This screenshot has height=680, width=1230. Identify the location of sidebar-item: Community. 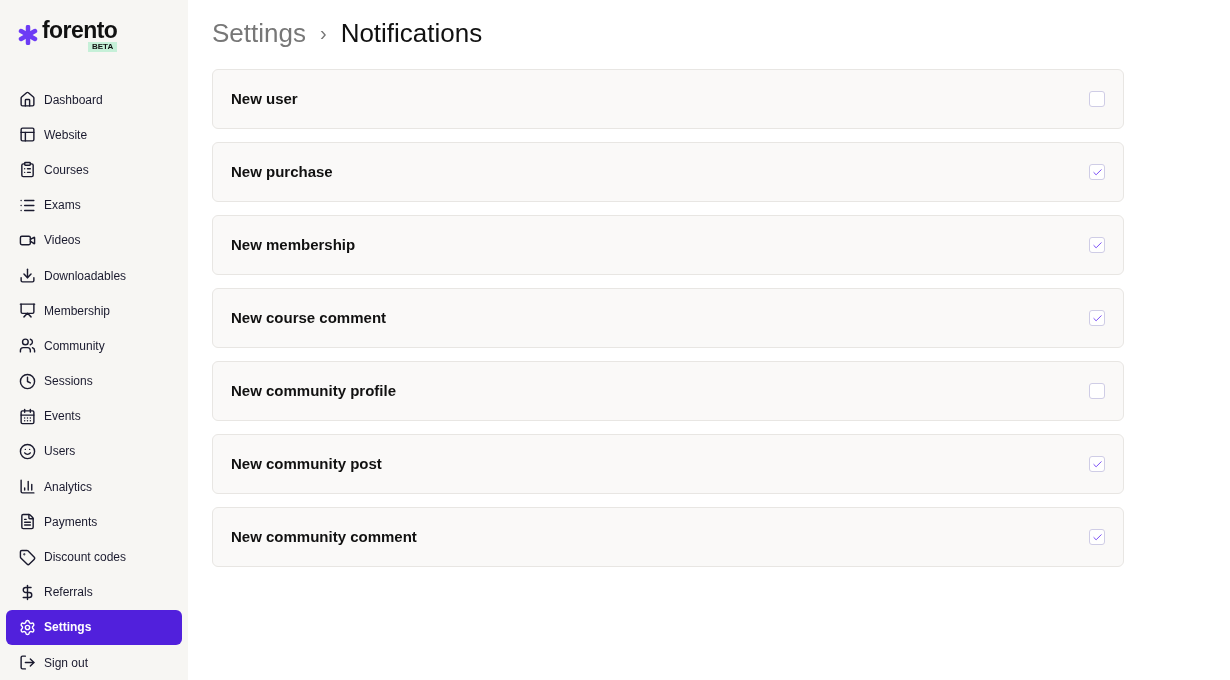
(94, 346).